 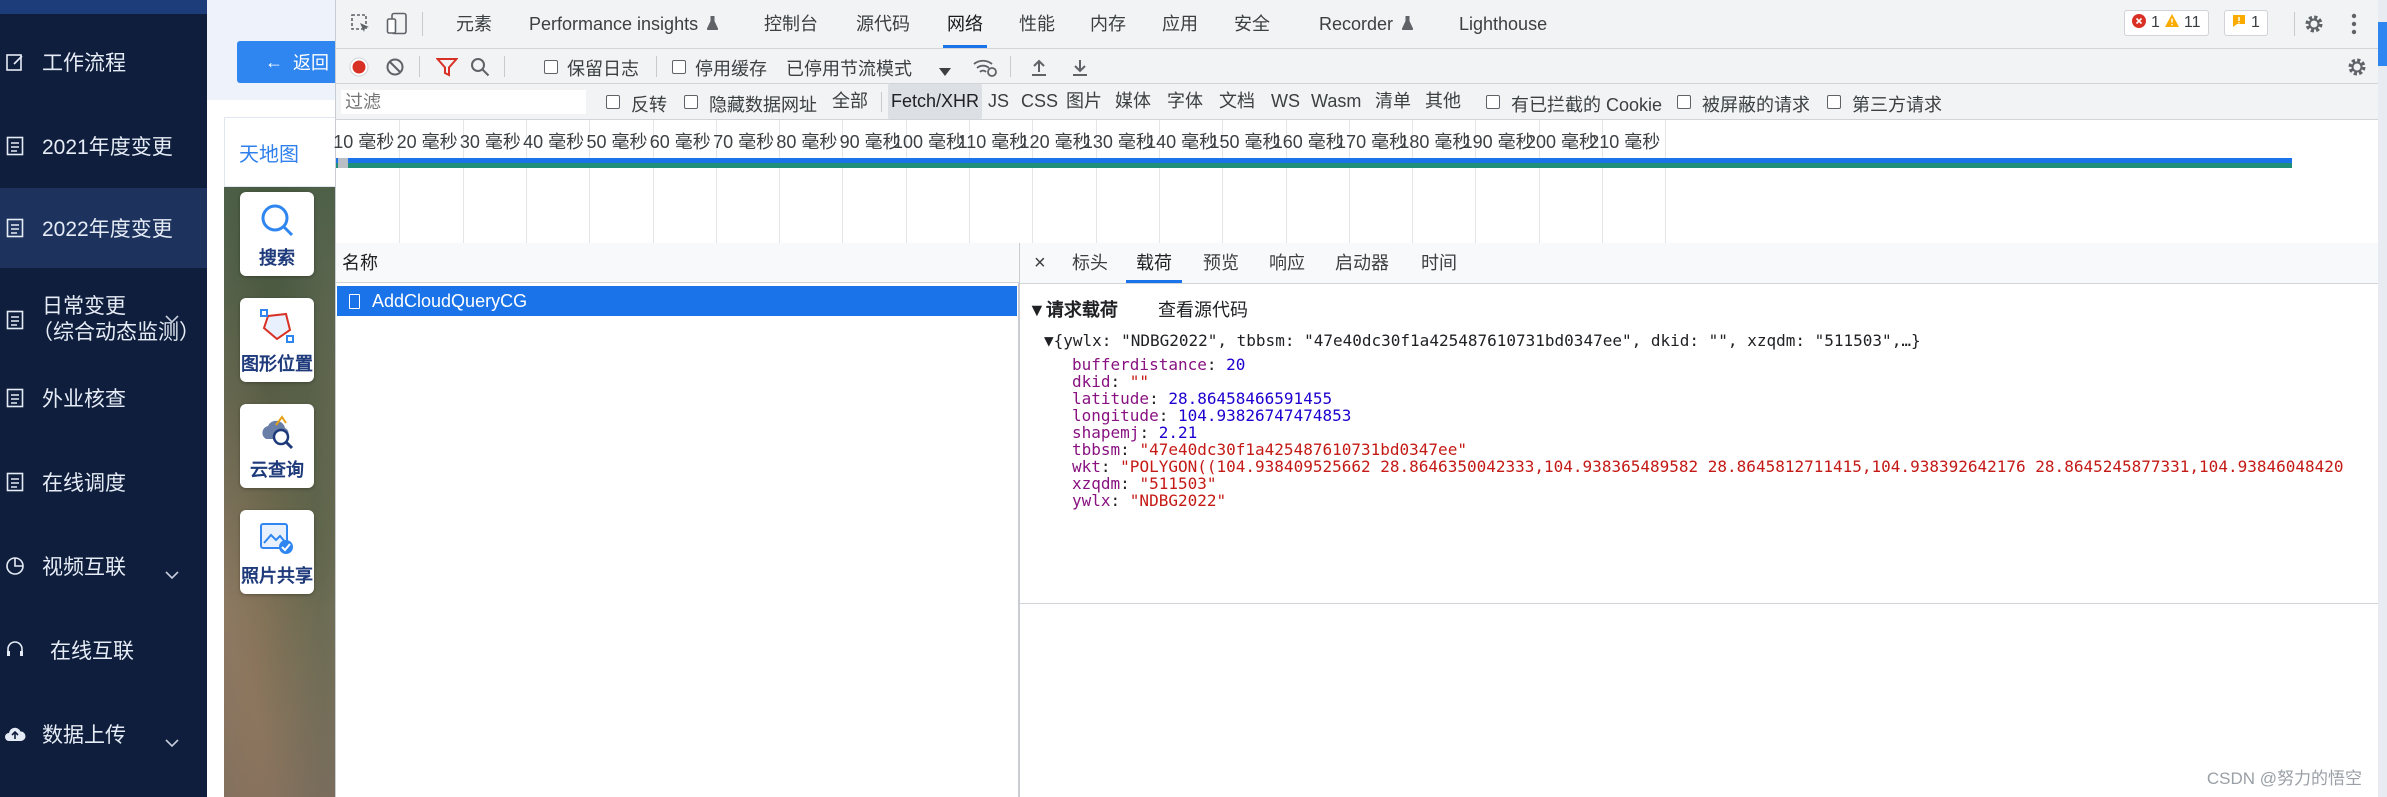 I want to click on back-button: ← 返回, so click(x=287, y=62).